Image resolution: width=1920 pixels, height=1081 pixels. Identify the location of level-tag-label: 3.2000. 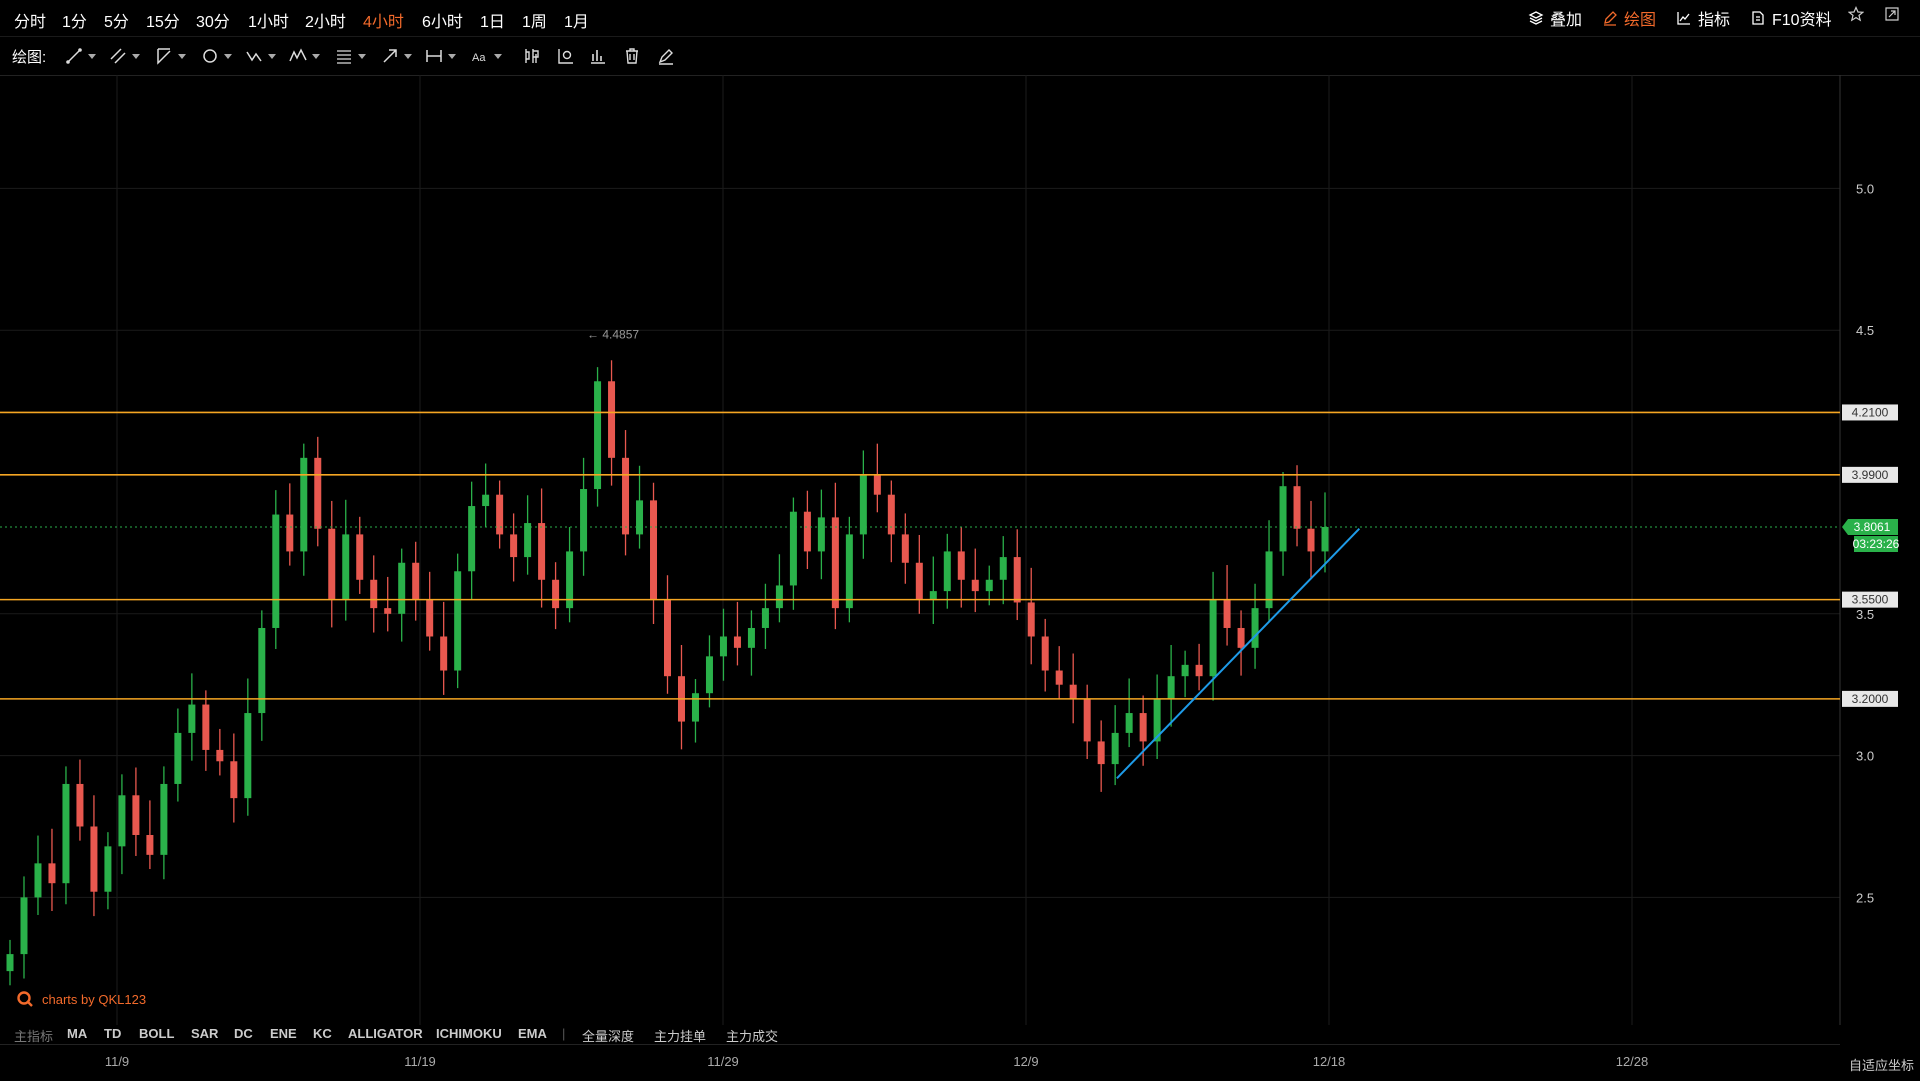
(1870, 699).